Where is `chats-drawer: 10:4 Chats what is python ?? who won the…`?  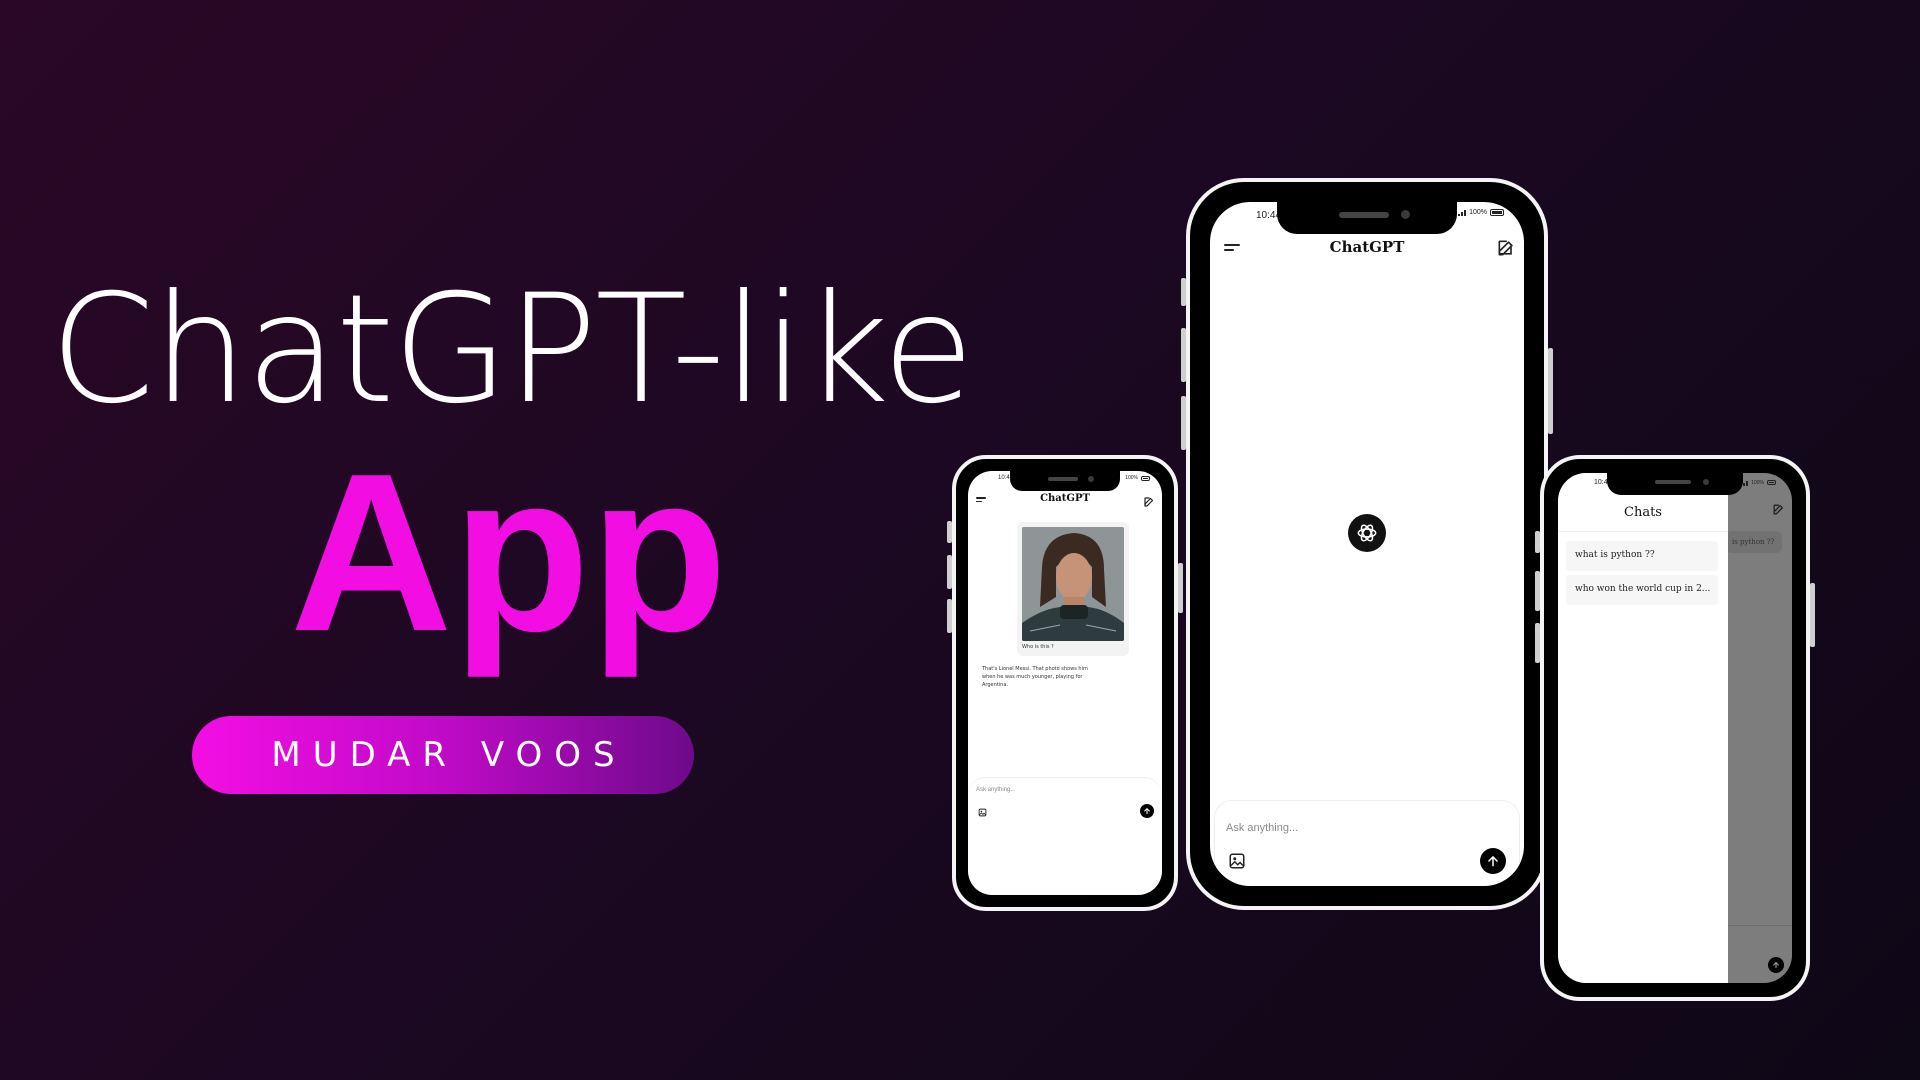 chats-drawer: 10:4 Chats what is python ?? who won the… is located at coordinates (1643, 728).